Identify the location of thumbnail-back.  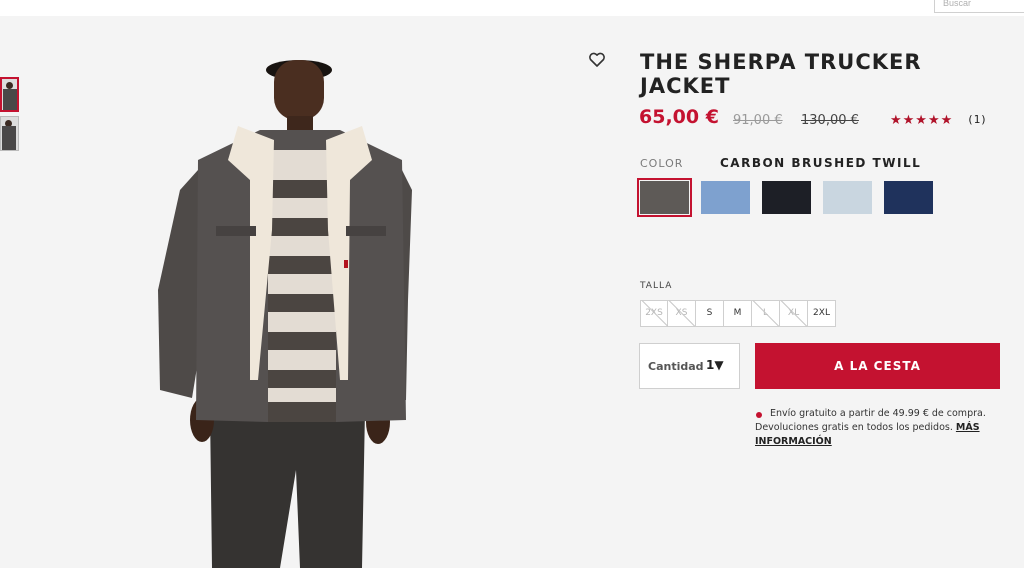
(9, 133).